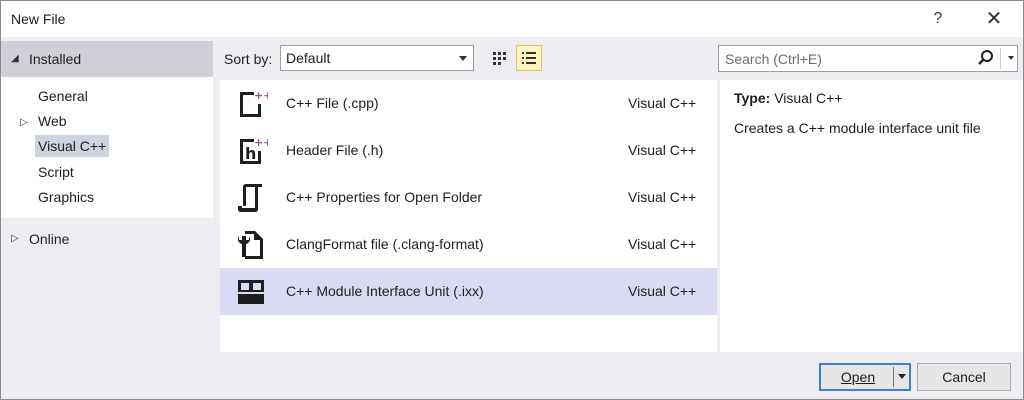 Image resolution: width=1024 pixels, height=400 pixels. I want to click on sort-selected-value: Default, so click(308, 58).